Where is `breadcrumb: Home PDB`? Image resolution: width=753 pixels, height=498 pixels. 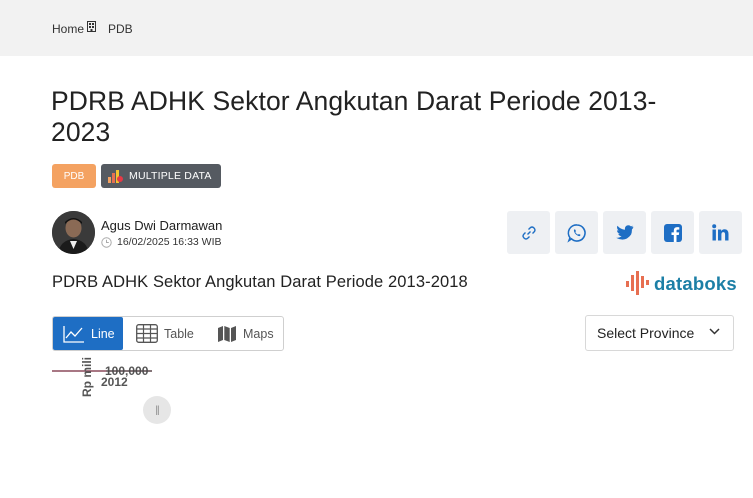 breadcrumb: Home PDB is located at coordinates (92, 28).